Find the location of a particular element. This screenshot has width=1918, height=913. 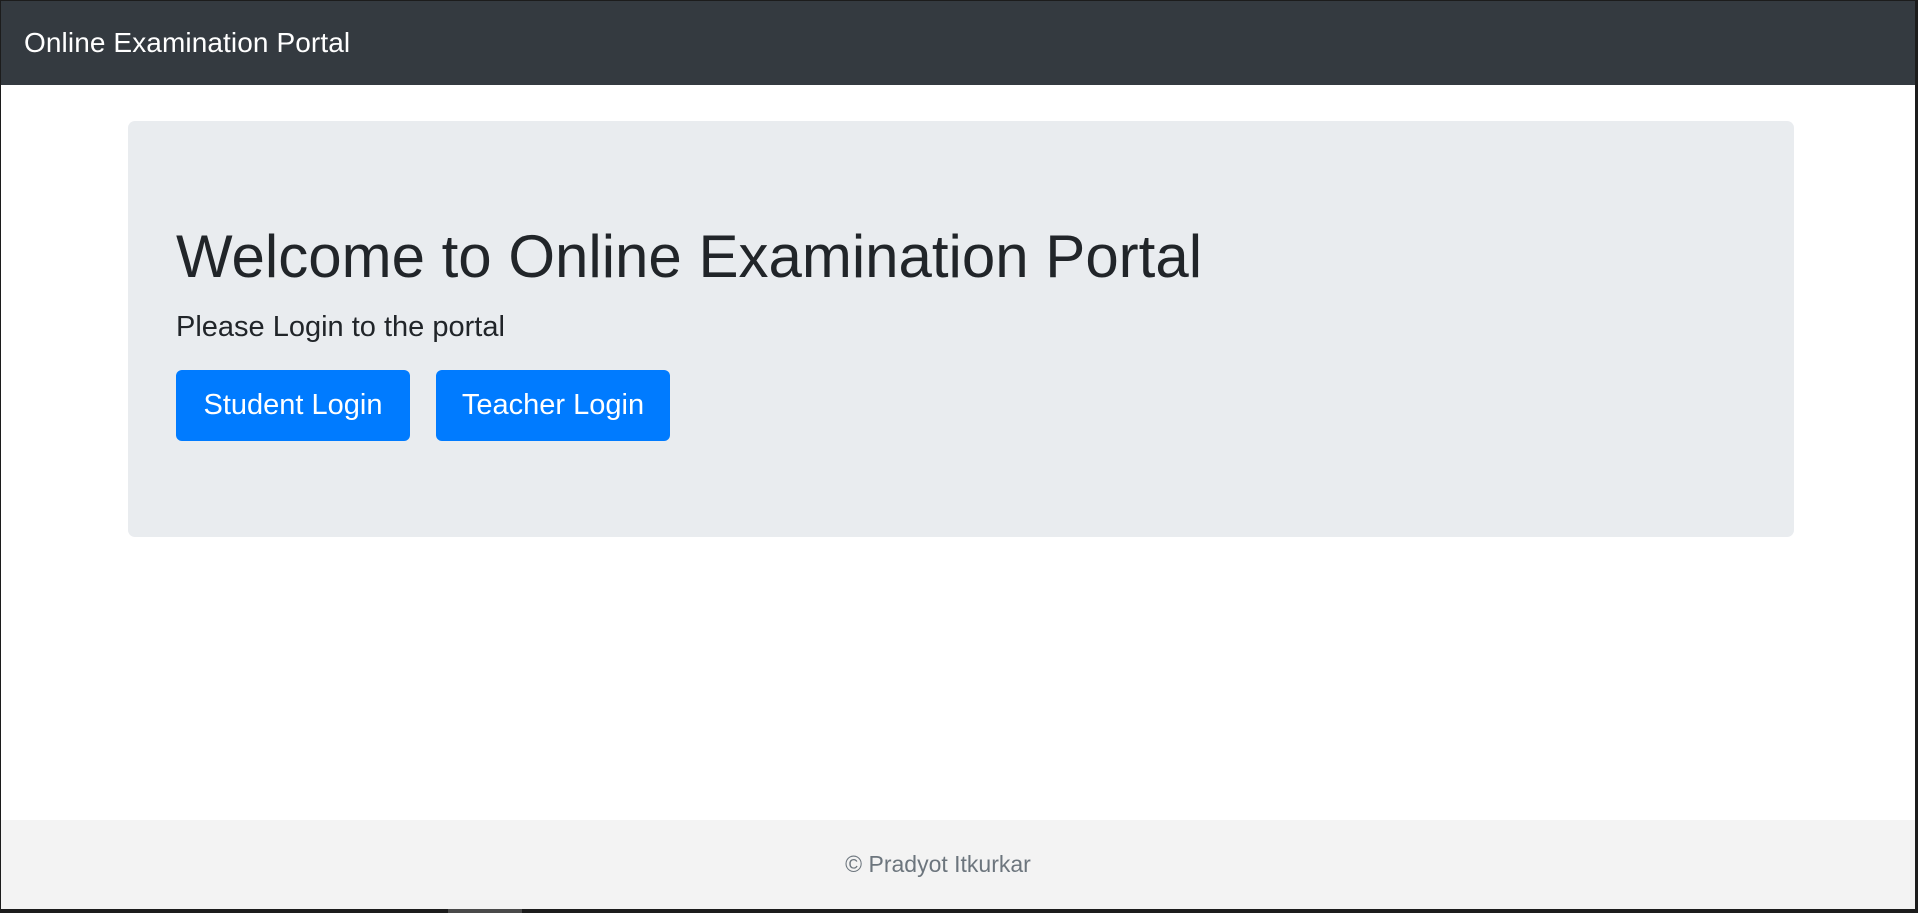

horizontal-scrollbar-thumb is located at coordinates (485, 911).